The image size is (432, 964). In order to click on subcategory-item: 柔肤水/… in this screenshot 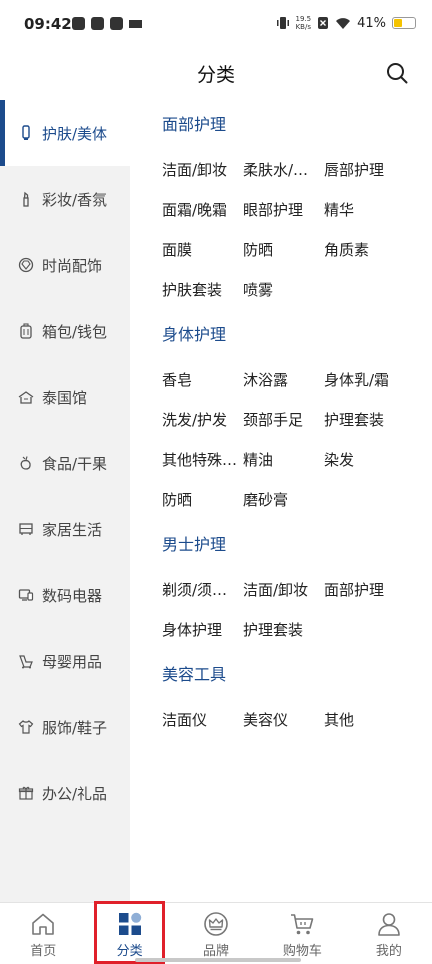, I will do `click(283, 170)`.